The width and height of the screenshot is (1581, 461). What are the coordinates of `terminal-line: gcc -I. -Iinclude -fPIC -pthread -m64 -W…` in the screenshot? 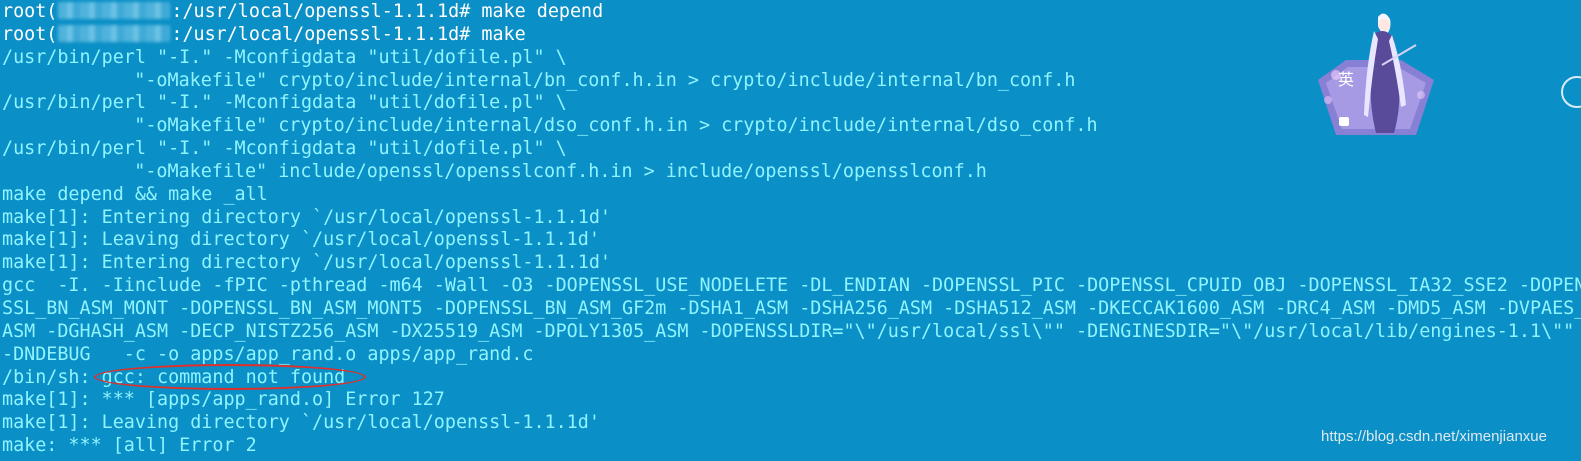 It's located at (791, 286).